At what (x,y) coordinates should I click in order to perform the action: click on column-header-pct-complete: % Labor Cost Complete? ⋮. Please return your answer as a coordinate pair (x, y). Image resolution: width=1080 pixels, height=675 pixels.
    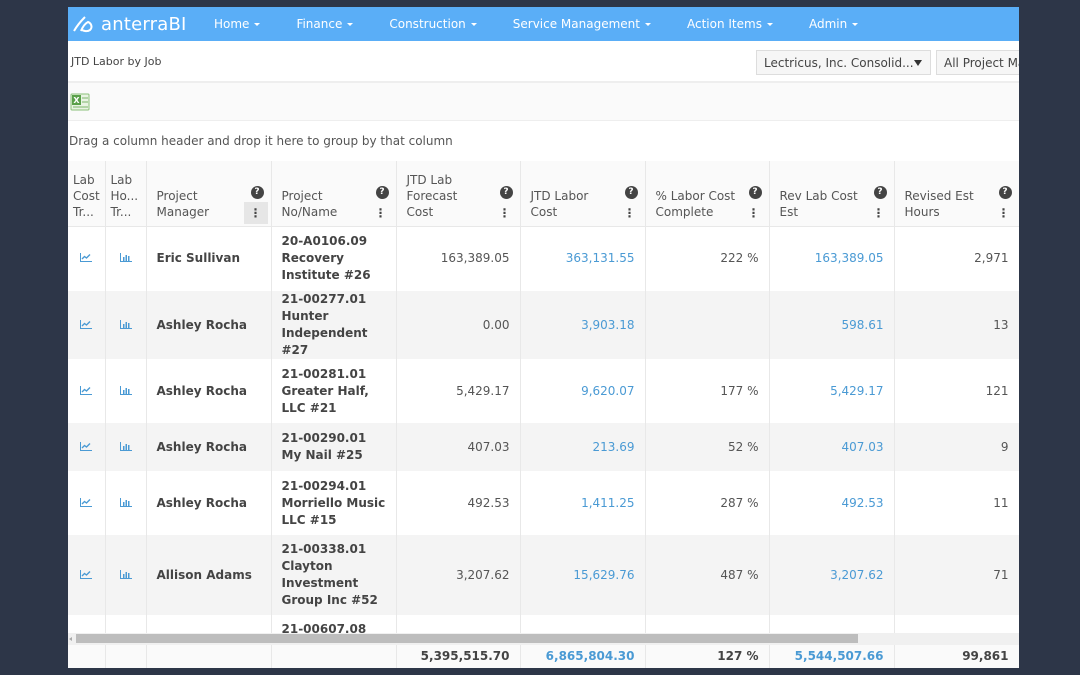
    Looking at the image, I should click on (707, 194).